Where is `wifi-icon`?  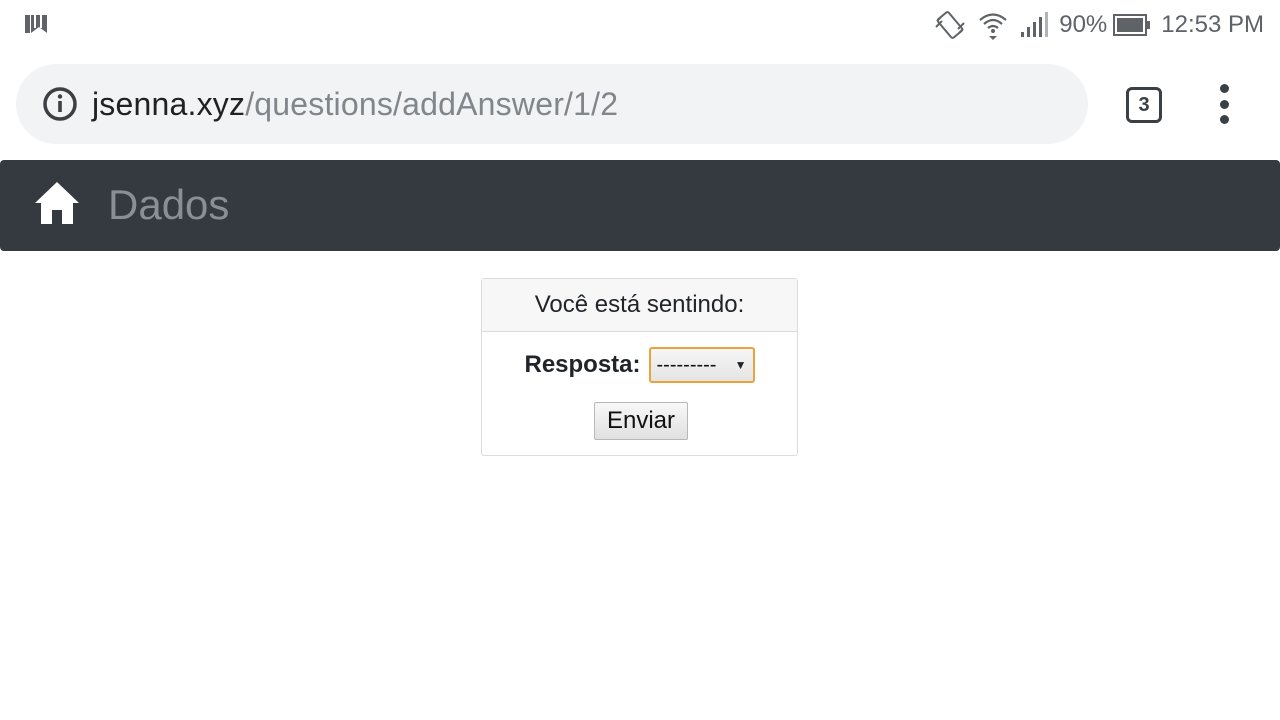
wifi-icon is located at coordinates (993, 26).